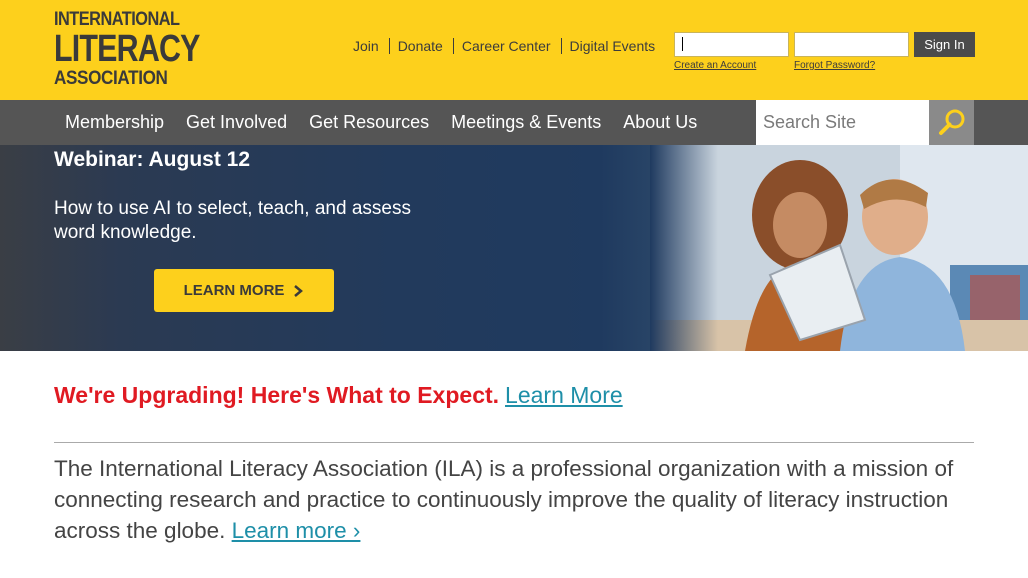 The width and height of the screenshot is (1028, 578). I want to click on mission-learn-more-link: Learn more ›, so click(296, 530).